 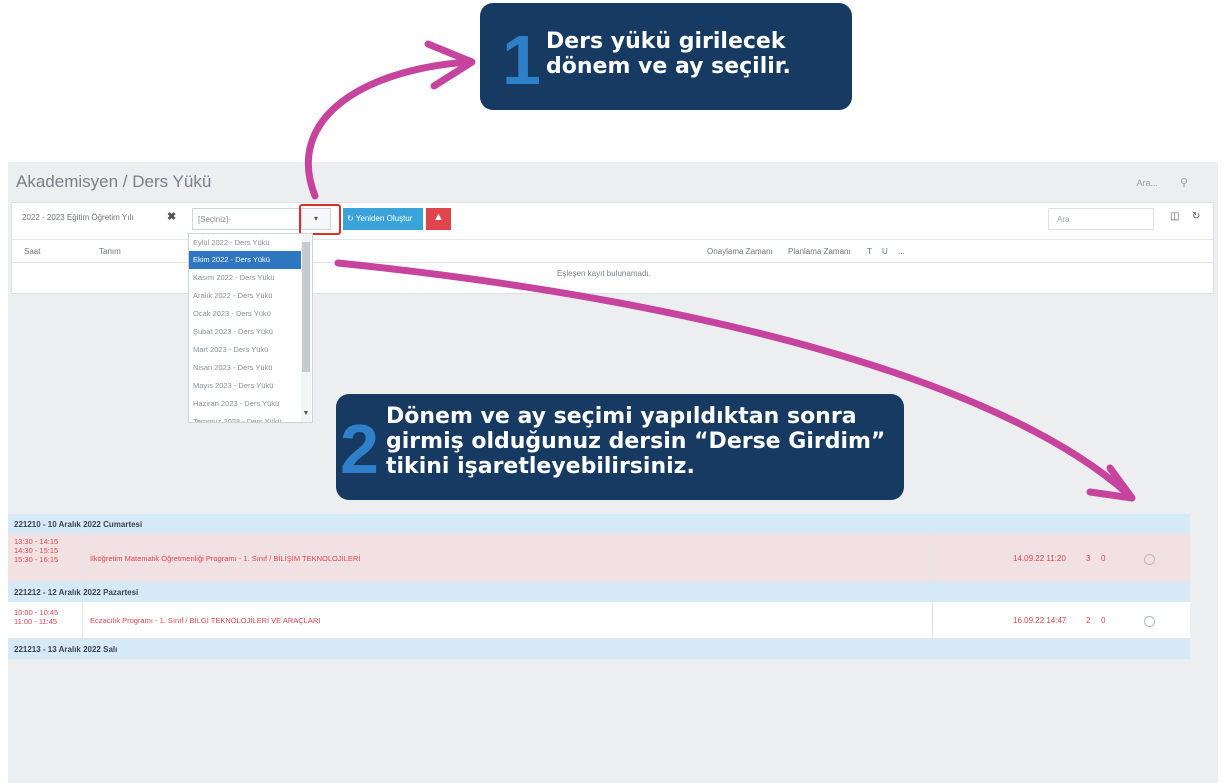 What do you see at coordinates (1088, 620) in the screenshot?
I see `t-count: 2` at bounding box center [1088, 620].